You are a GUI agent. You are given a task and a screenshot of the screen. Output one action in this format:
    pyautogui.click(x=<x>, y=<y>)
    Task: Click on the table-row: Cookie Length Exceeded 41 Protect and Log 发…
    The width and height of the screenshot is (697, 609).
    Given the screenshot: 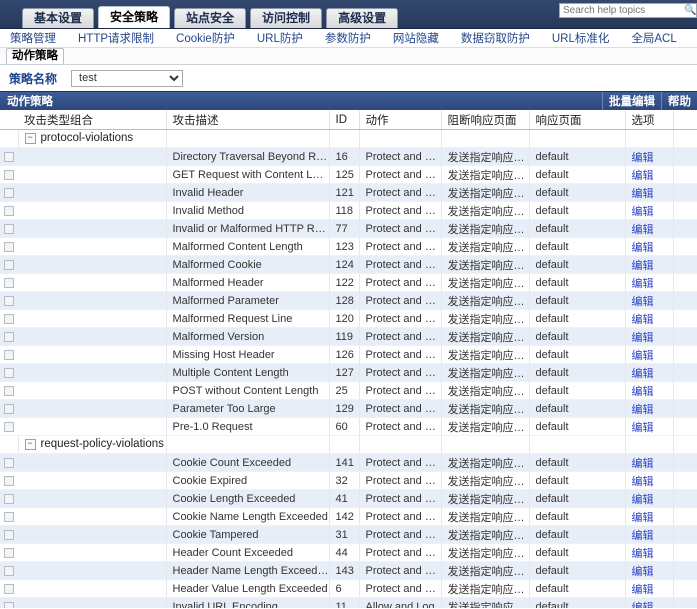 What is the action you would take?
    pyautogui.click(x=348, y=498)
    